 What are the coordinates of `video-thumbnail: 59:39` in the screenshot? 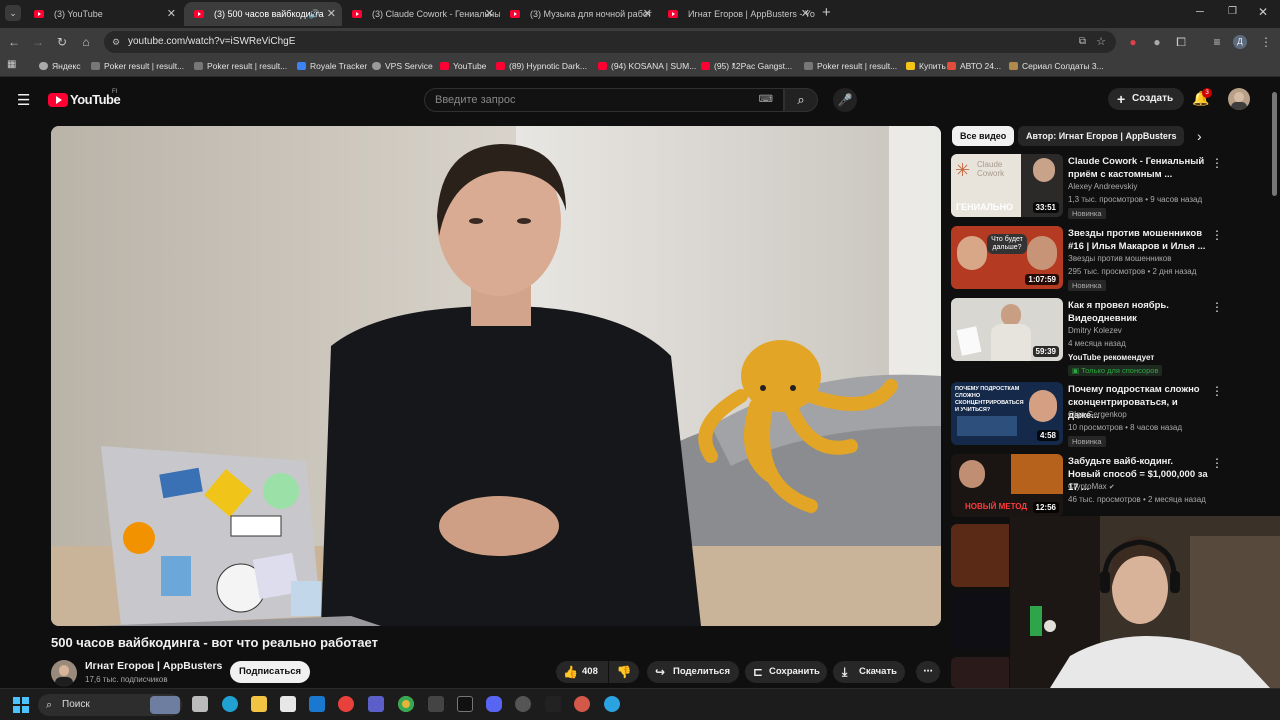 It's located at (1007, 329).